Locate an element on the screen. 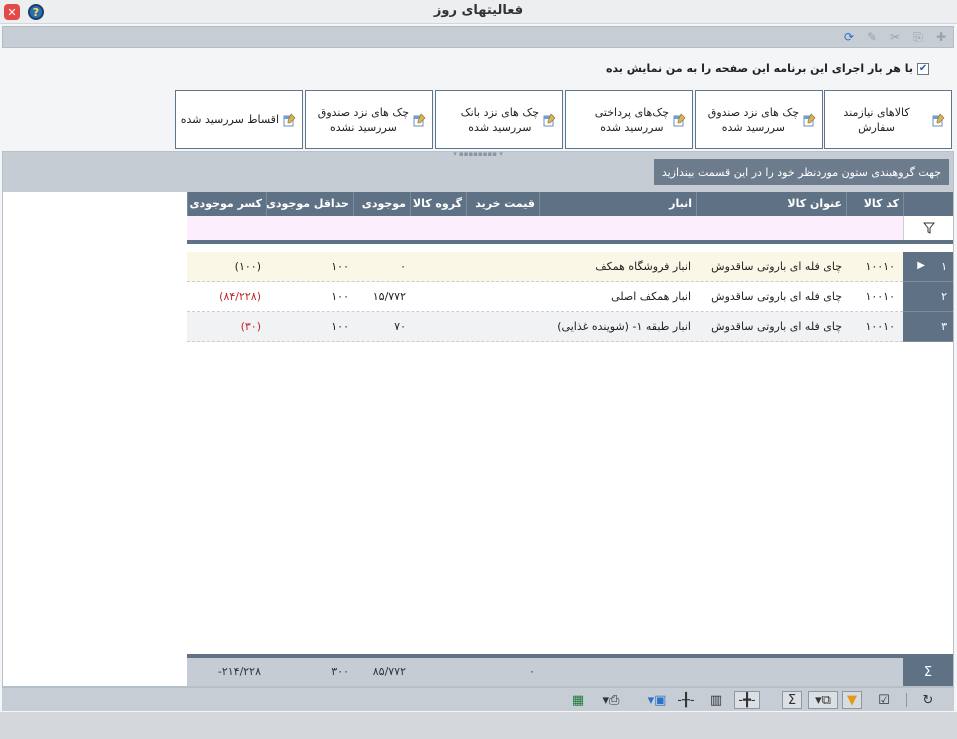  tile-items-need-order: کالاهای نیازمند سفارش is located at coordinates (888, 119).